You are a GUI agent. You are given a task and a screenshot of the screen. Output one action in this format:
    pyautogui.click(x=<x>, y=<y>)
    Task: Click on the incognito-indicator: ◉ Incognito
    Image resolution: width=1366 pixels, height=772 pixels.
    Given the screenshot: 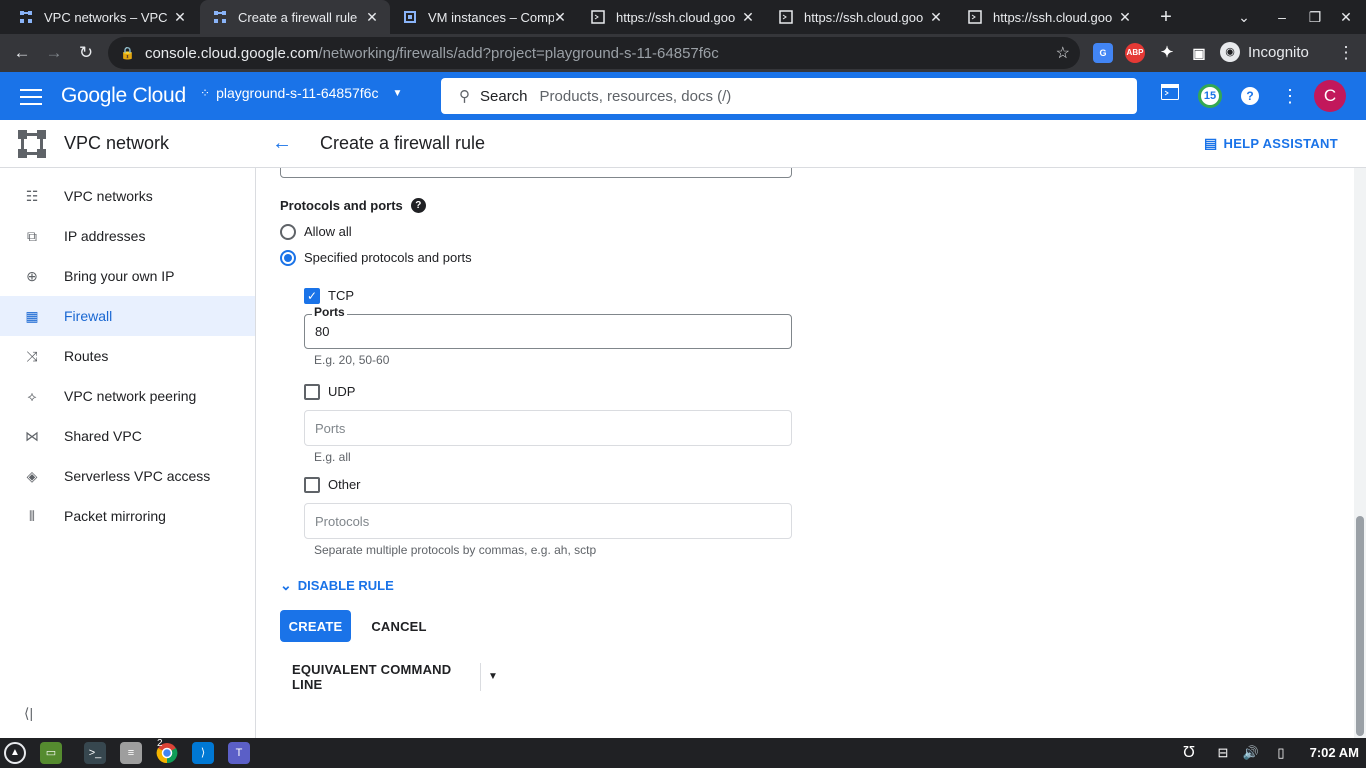 What is the action you would take?
    pyautogui.click(x=1264, y=52)
    